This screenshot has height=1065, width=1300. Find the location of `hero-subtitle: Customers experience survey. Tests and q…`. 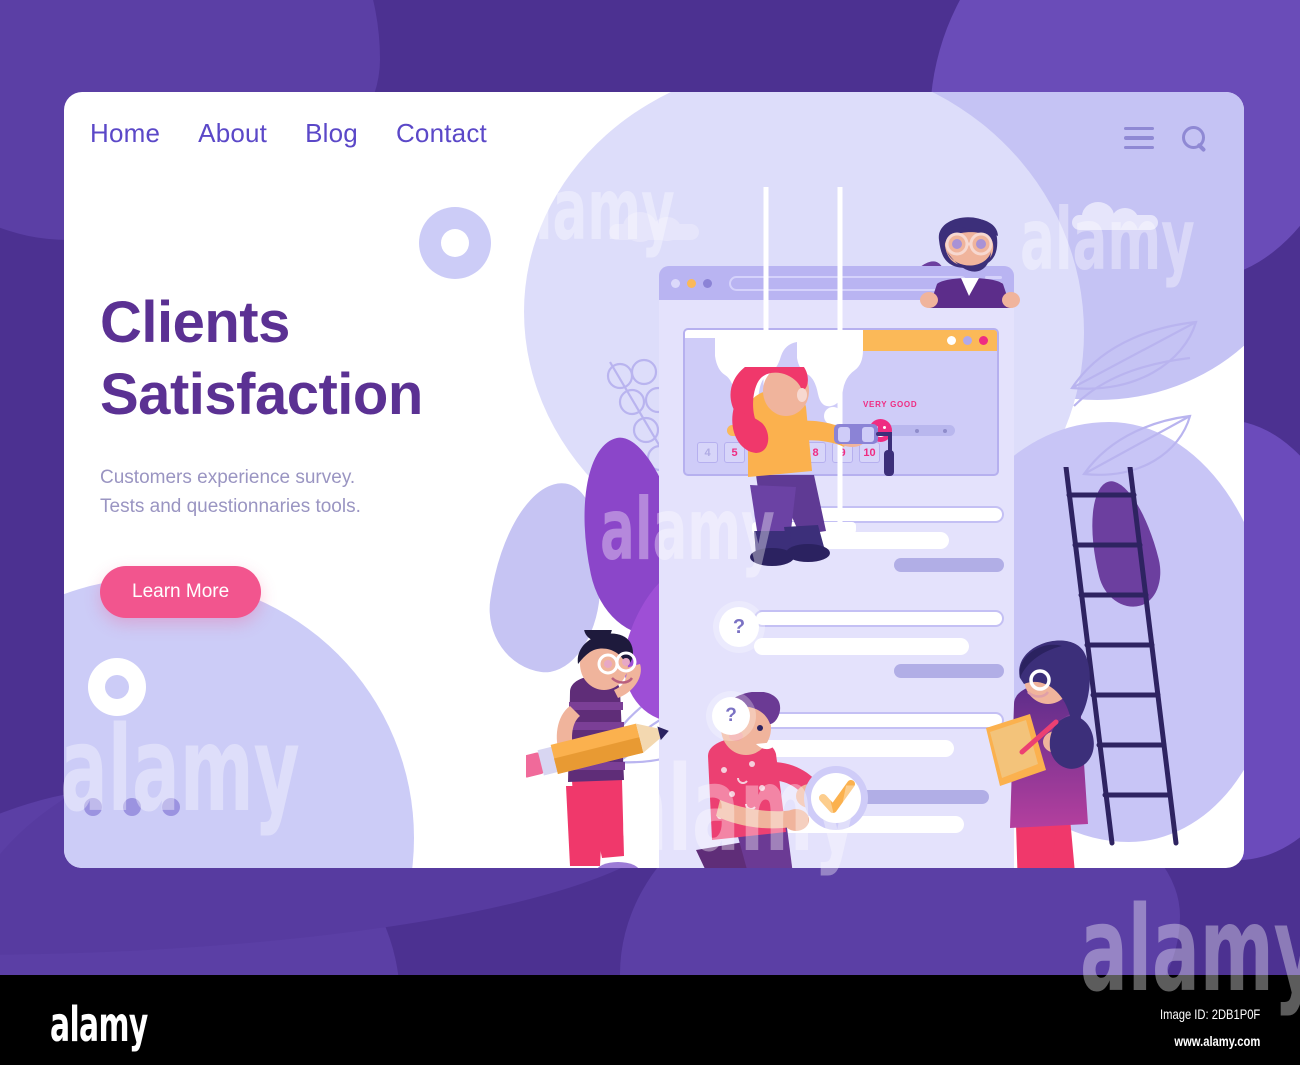

hero-subtitle: Customers experience survey. Tests and q… is located at coordinates (261, 492).